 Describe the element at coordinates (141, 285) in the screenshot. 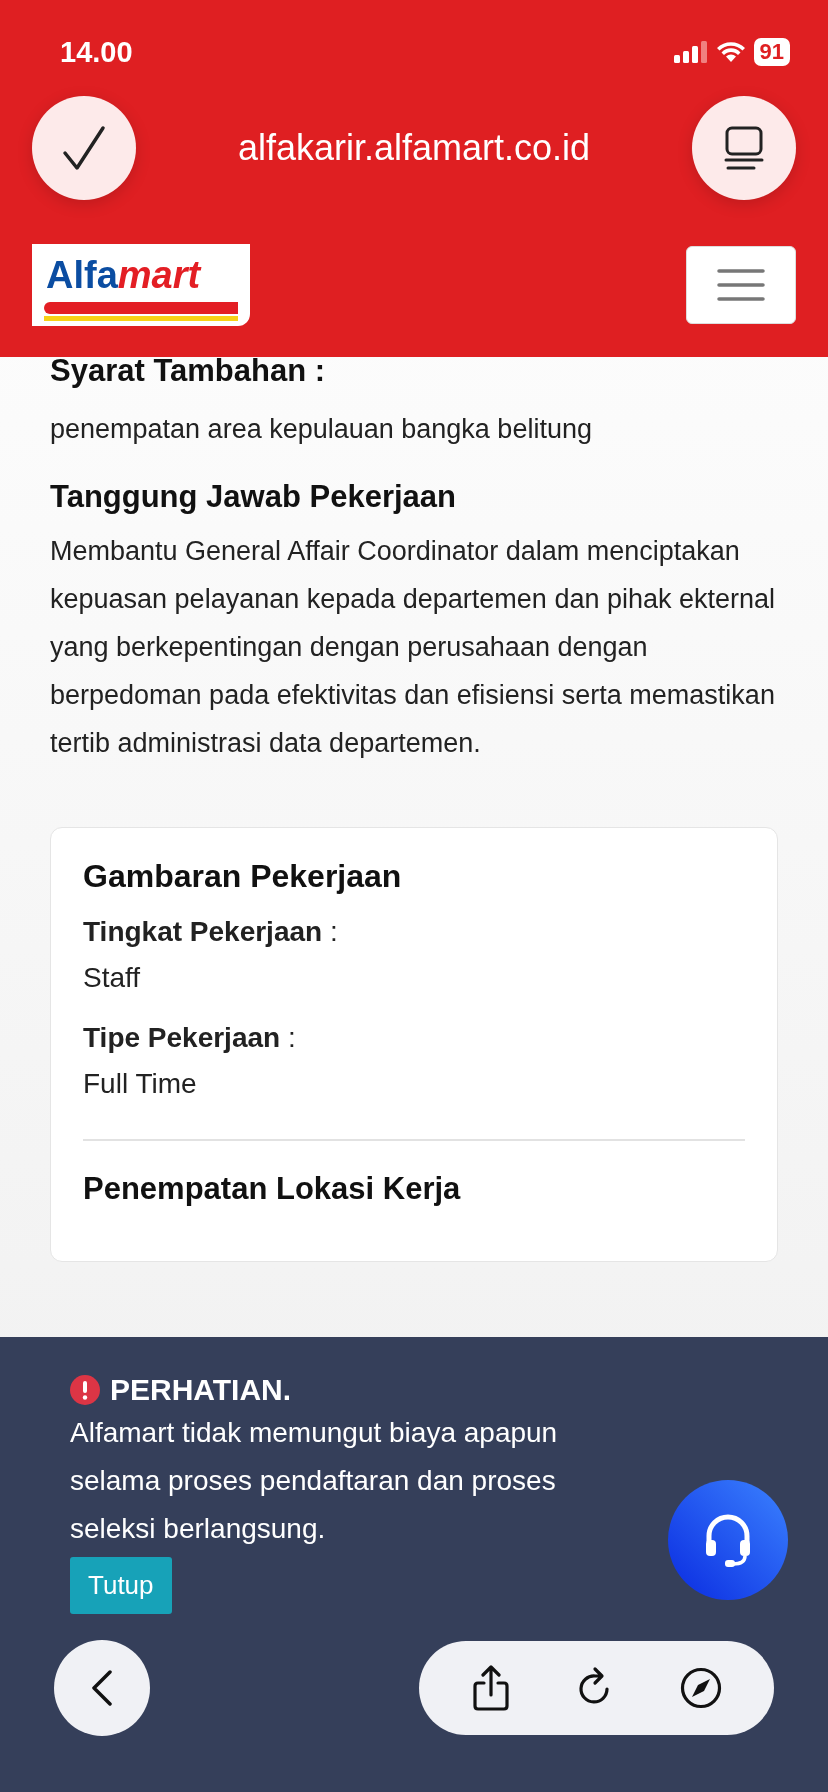

I see `alfamart-logo: Alfamart` at that location.